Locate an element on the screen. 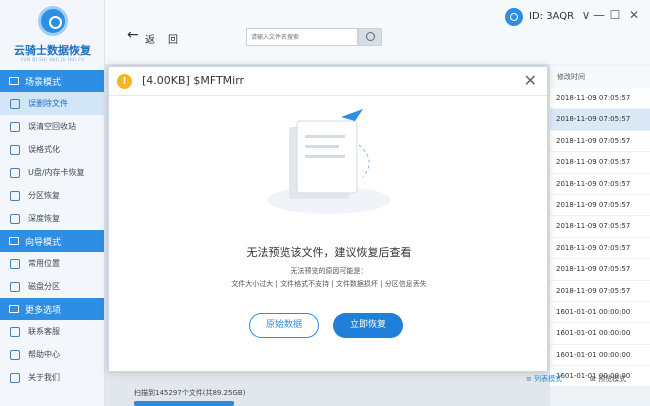  document-illustration-icon is located at coordinates (329, 161).